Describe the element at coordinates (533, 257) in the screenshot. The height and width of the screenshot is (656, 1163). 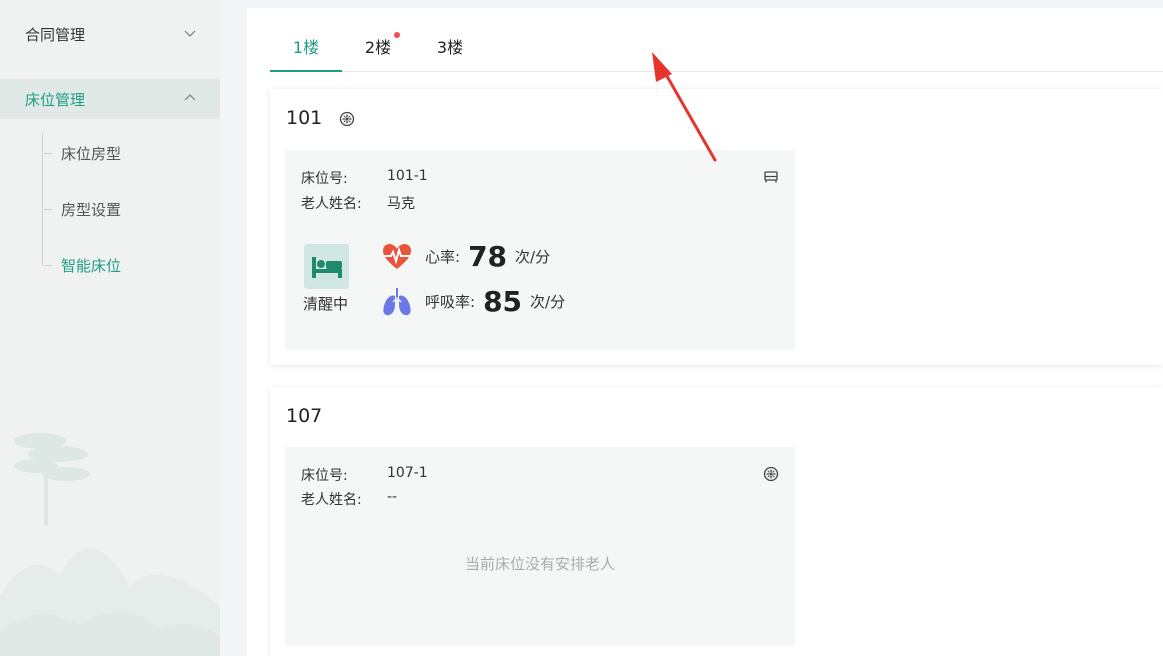
I see `heart-rate-unit: 次/分` at that location.